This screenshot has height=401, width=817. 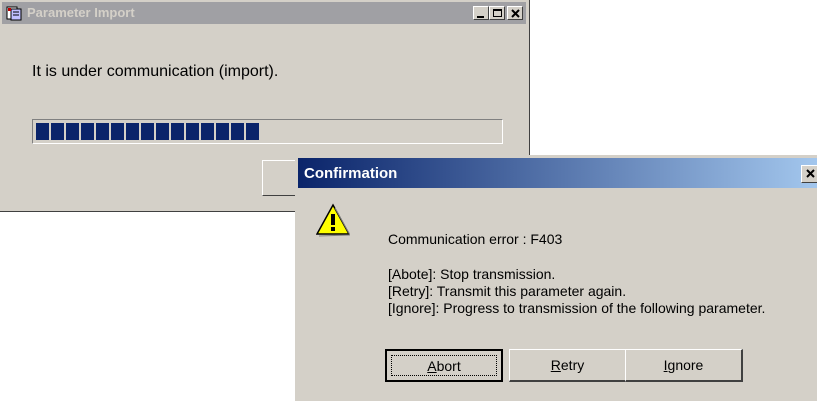 I want to click on app-icon, so click(x=14, y=13).